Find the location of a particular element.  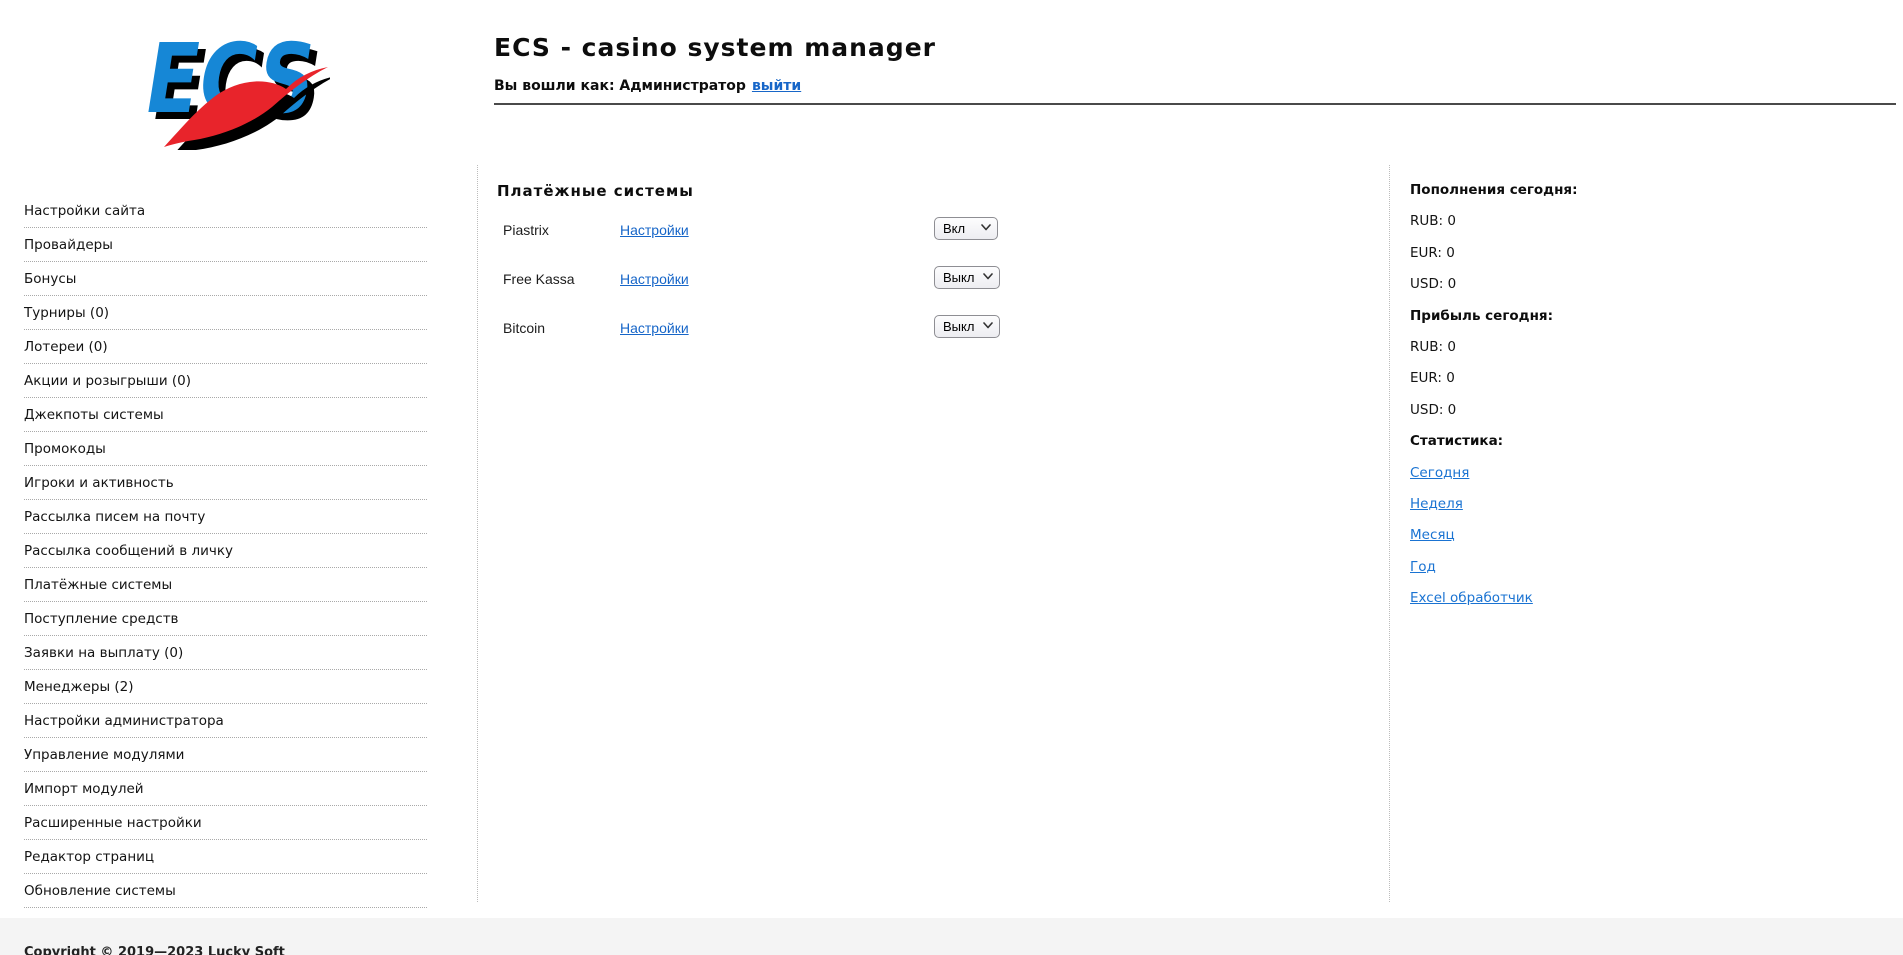

sidebar-item-label: Турниры (0) is located at coordinates (67, 312).